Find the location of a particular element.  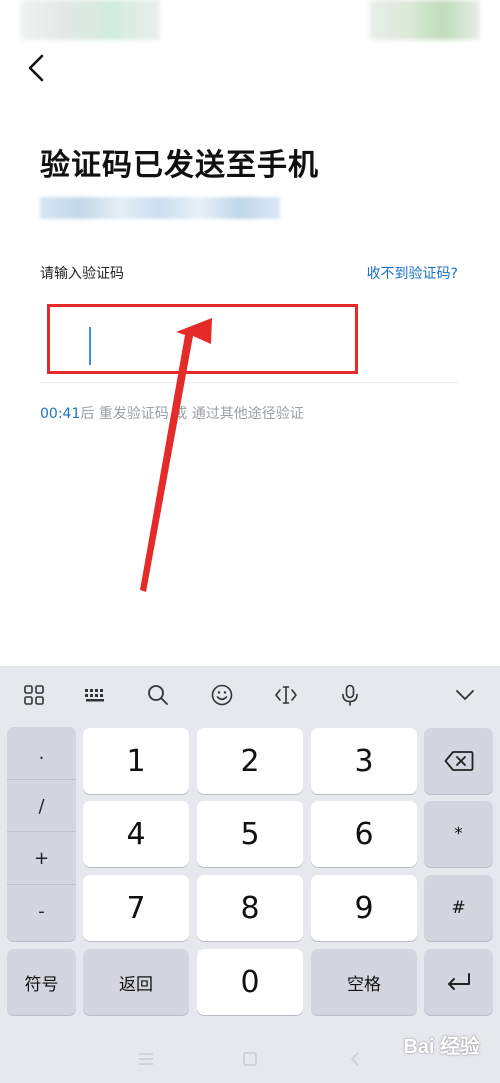

countdown-timer: 00:41 is located at coordinates (60, 414).